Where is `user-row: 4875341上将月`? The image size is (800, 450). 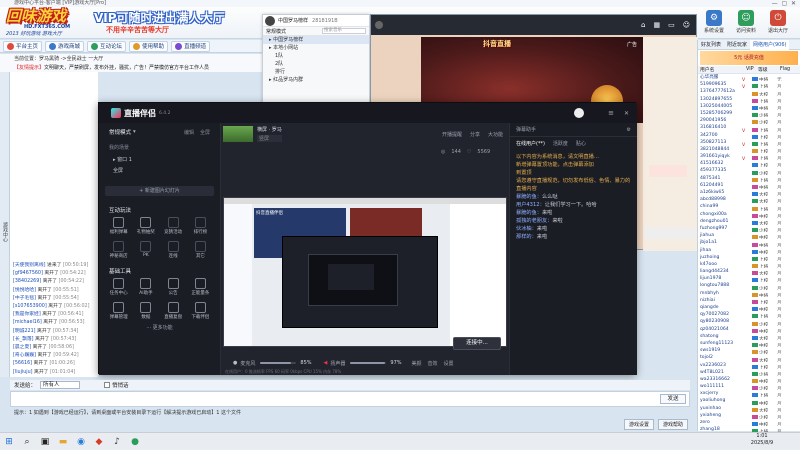
user-row: 4875341上将月 is located at coordinates (749, 178).